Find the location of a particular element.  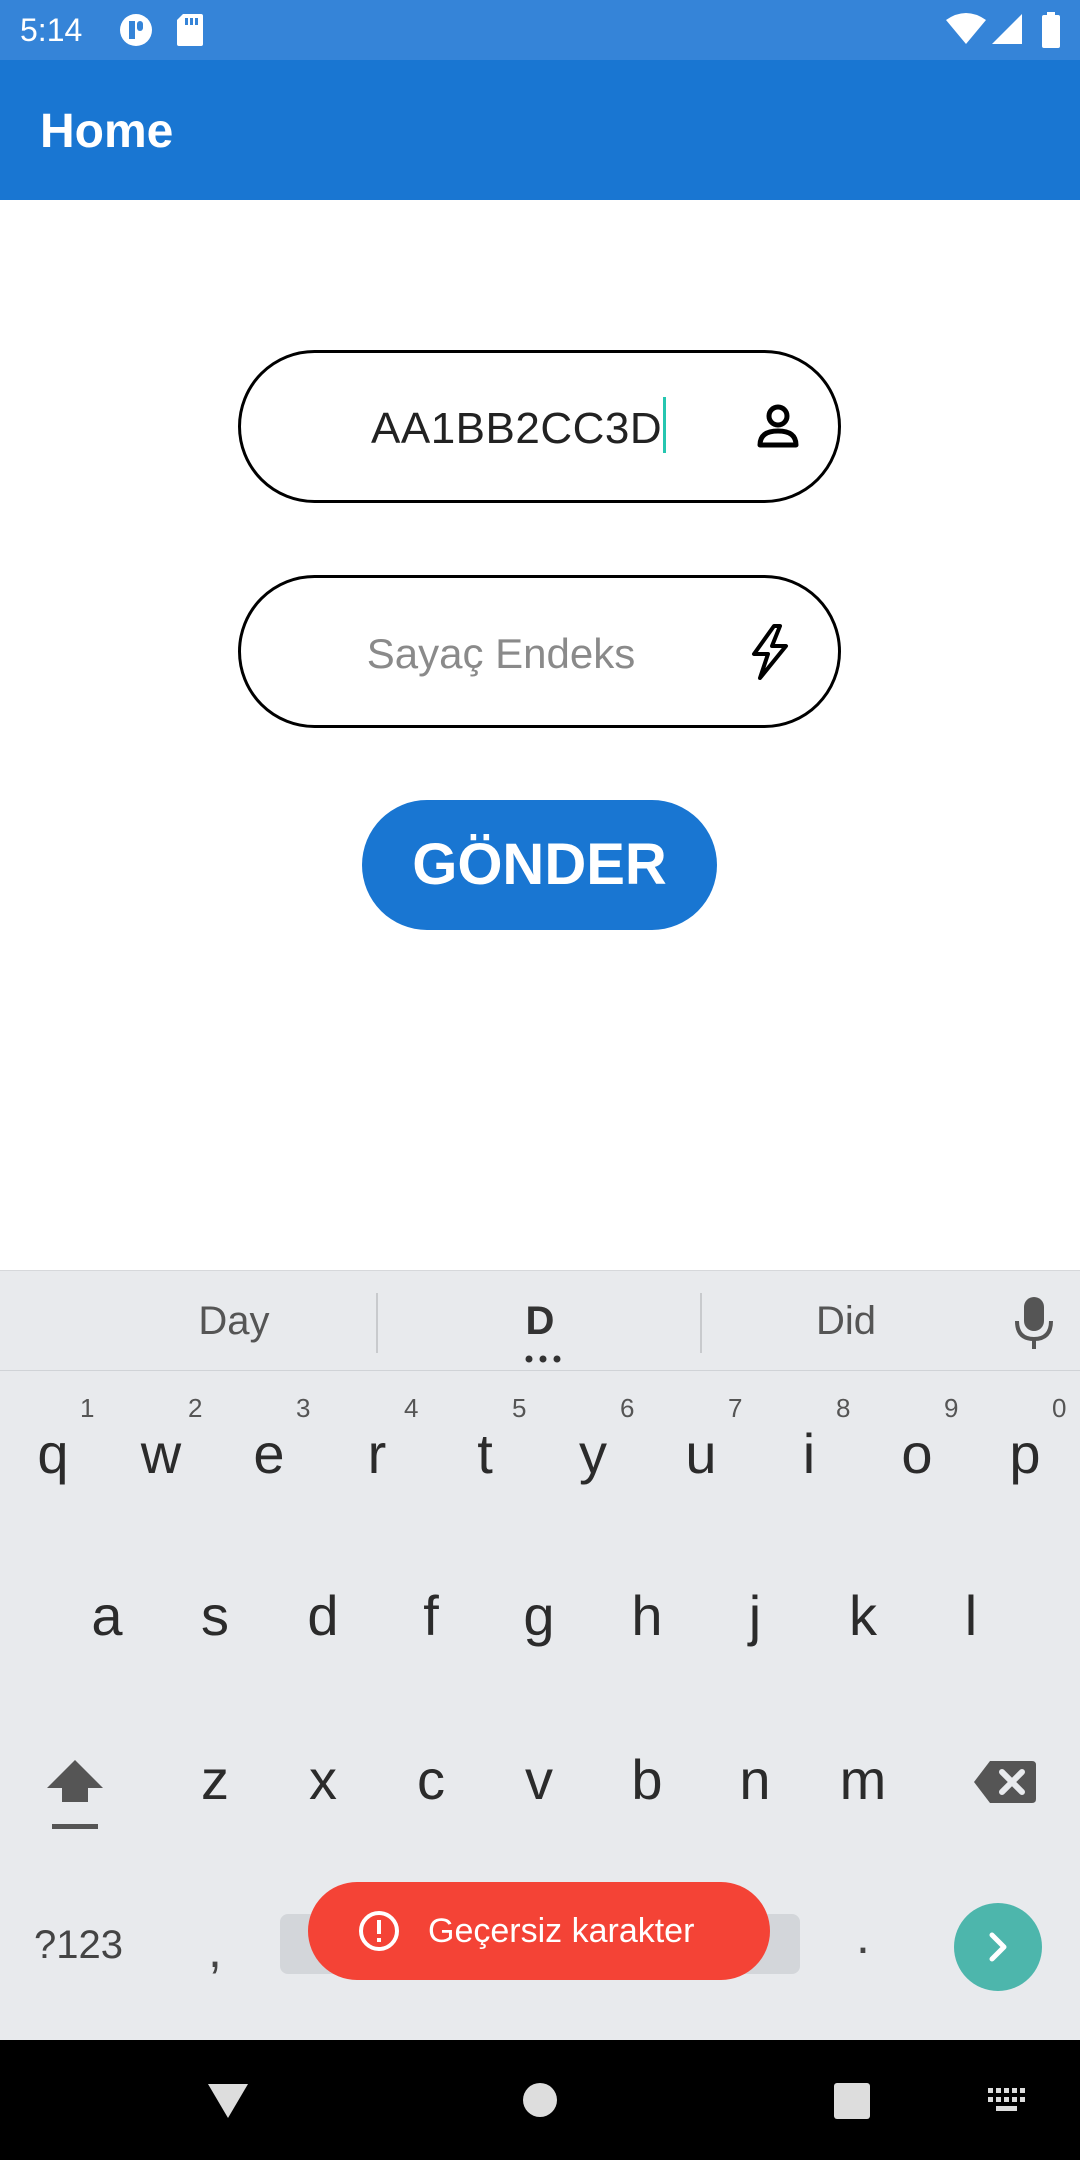

key-b: b is located at coordinates (647, 1779).